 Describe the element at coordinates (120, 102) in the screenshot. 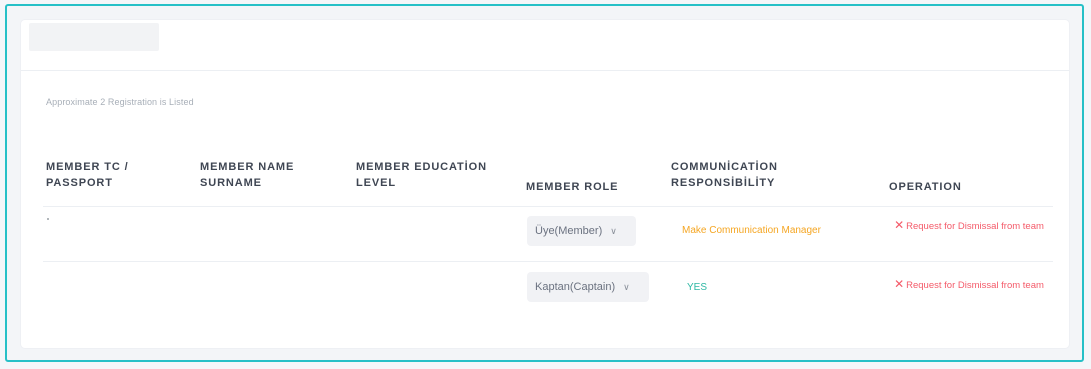

I see `registration-count: Approximate 2 Registration is Listed` at that location.